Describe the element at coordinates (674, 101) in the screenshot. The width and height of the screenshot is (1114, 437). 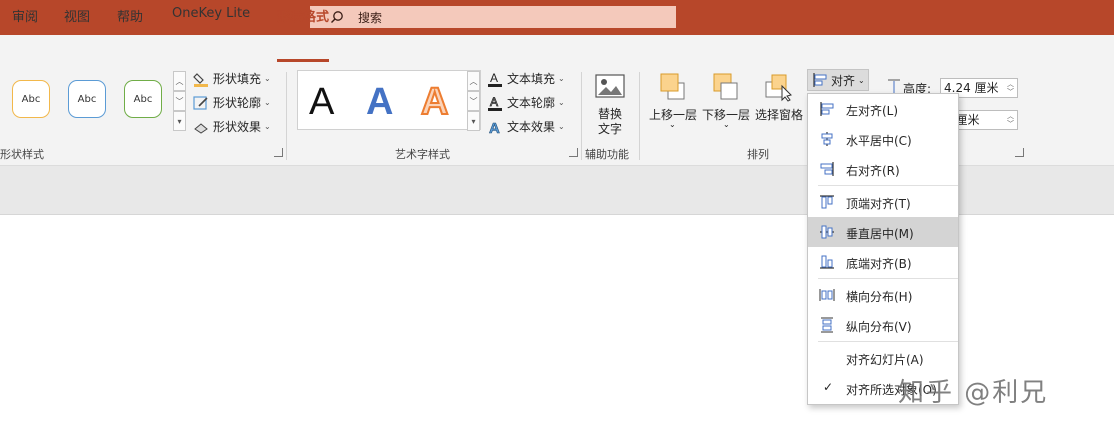
I see `bring-forward-button: 上移一层 ⌄` at that location.